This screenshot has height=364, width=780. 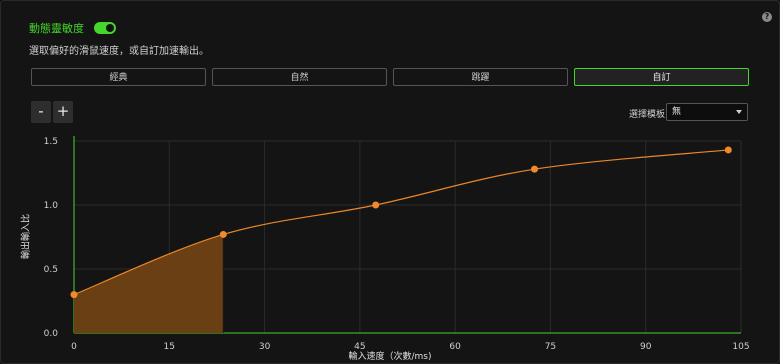 What do you see at coordinates (149, 283) in the screenshot?
I see `shaded-area` at bounding box center [149, 283].